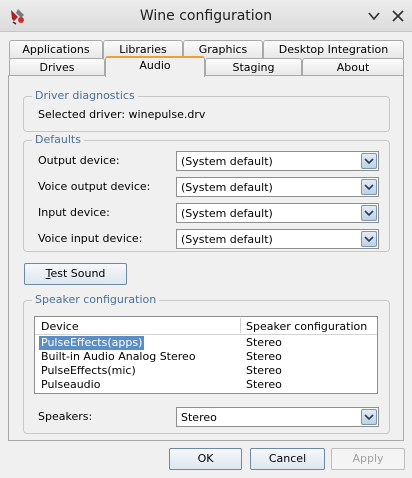 This screenshot has width=412, height=478. What do you see at coordinates (85, 95) in the screenshot?
I see `driver-diagnostics-title: Driver diagnostics` at bounding box center [85, 95].